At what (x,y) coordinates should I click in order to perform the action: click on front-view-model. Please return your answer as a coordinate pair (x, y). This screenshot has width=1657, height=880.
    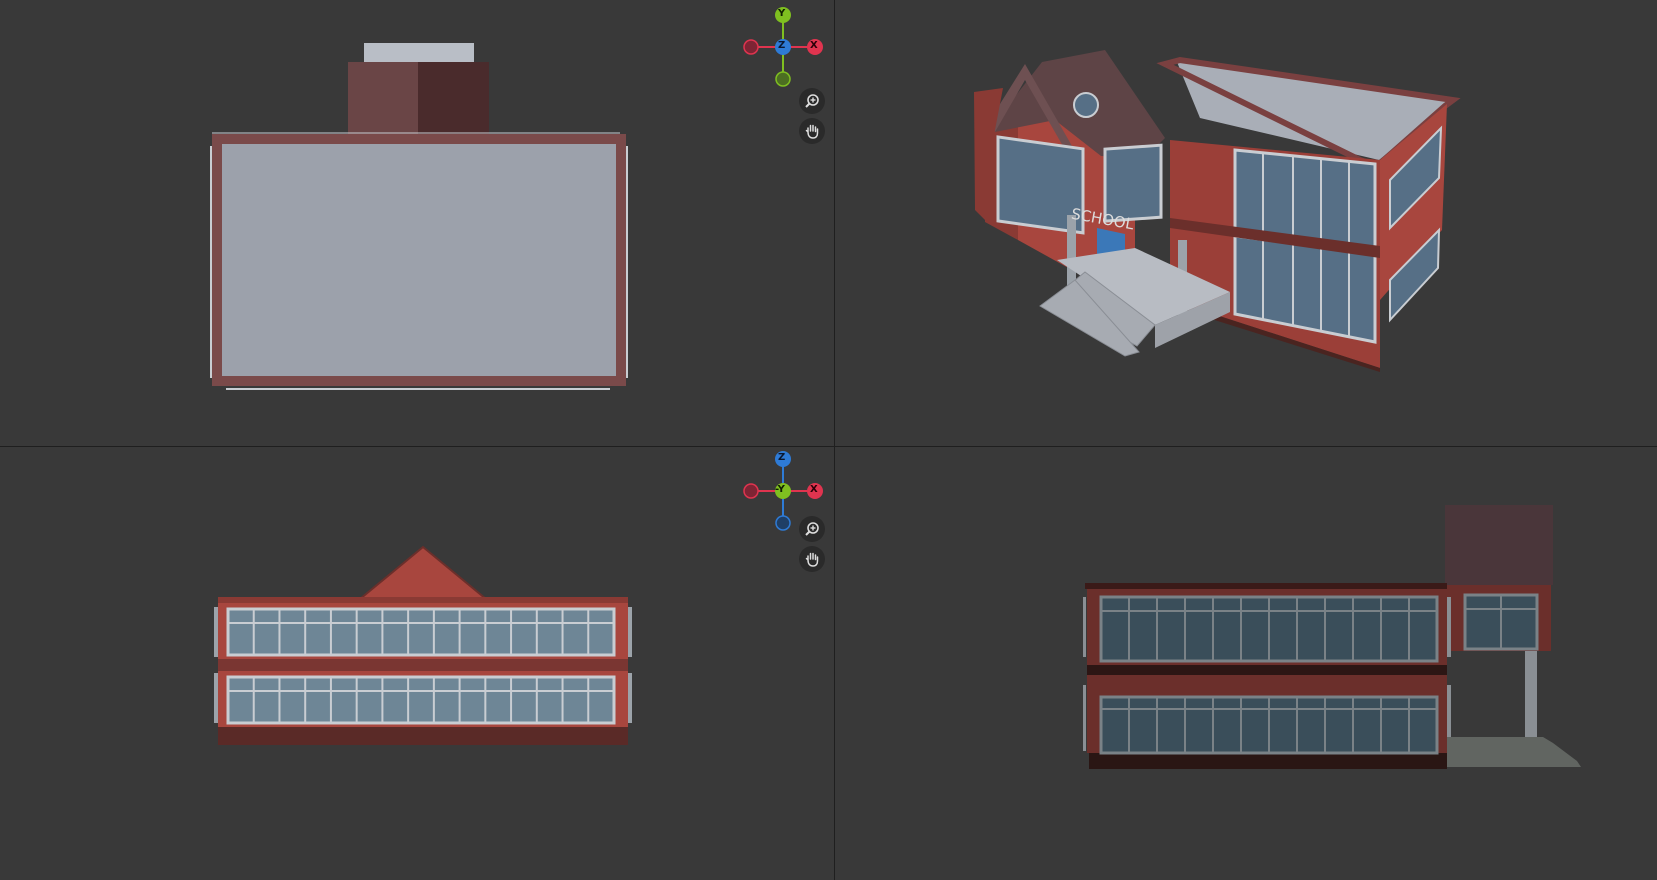
    Looking at the image, I should click on (423, 645).